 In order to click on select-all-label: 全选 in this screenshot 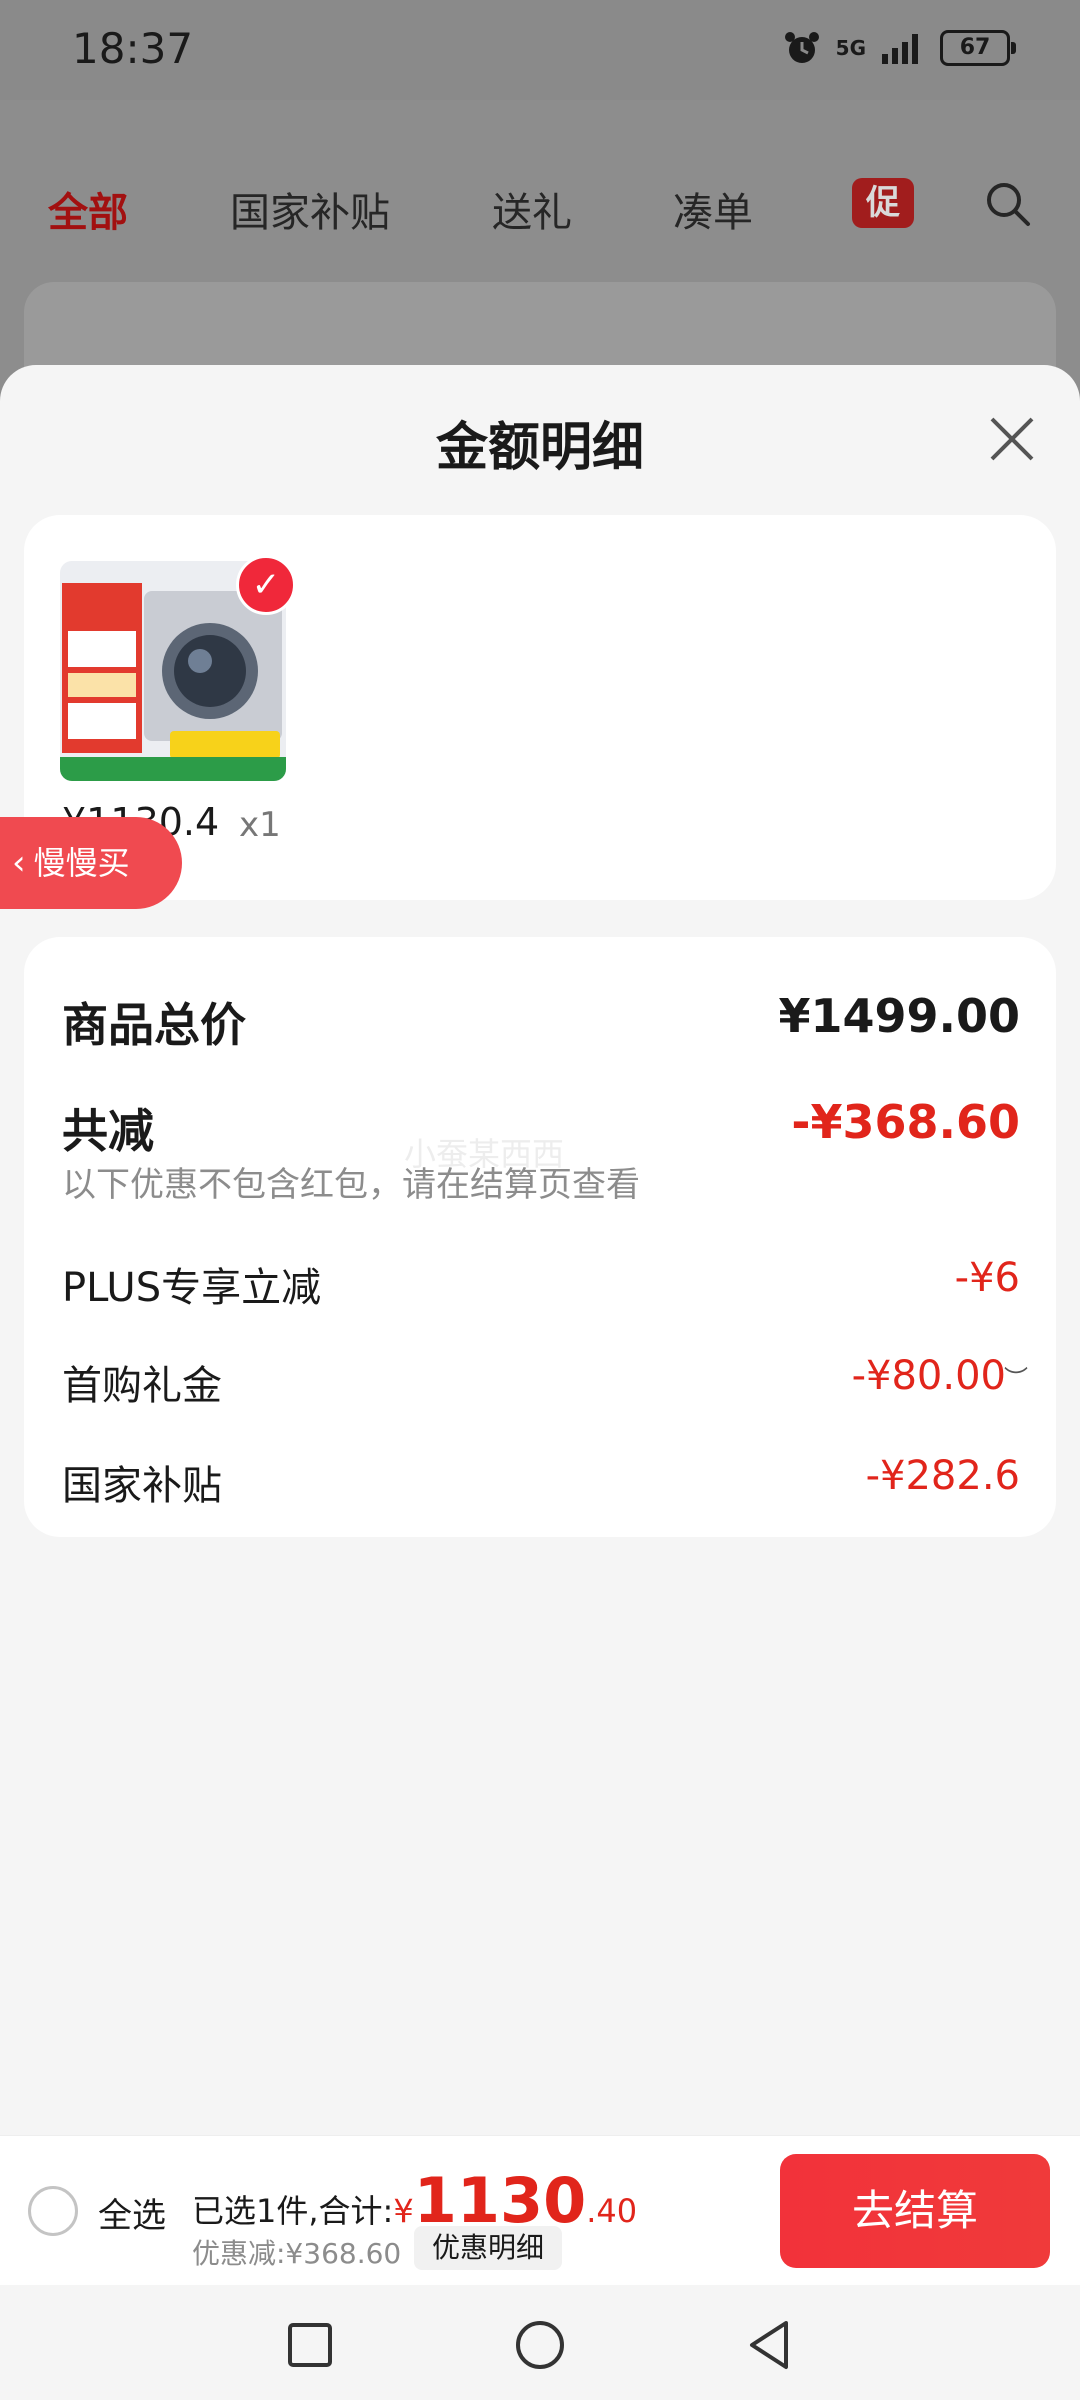, I will do `click(132, 2212)`.